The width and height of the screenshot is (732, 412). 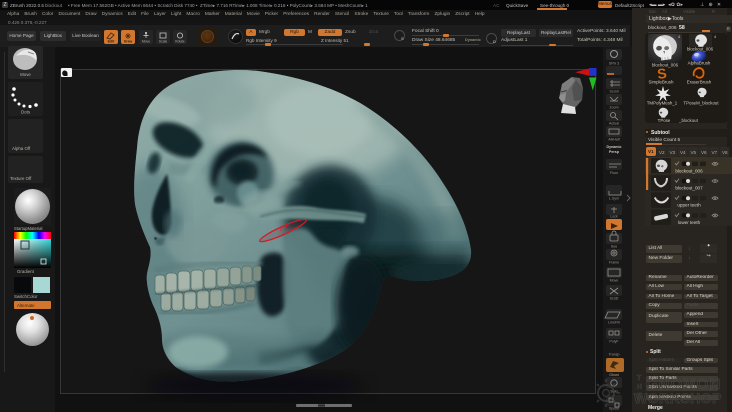 I want to click on svg-text: Frame, so click(x=614, y=263).